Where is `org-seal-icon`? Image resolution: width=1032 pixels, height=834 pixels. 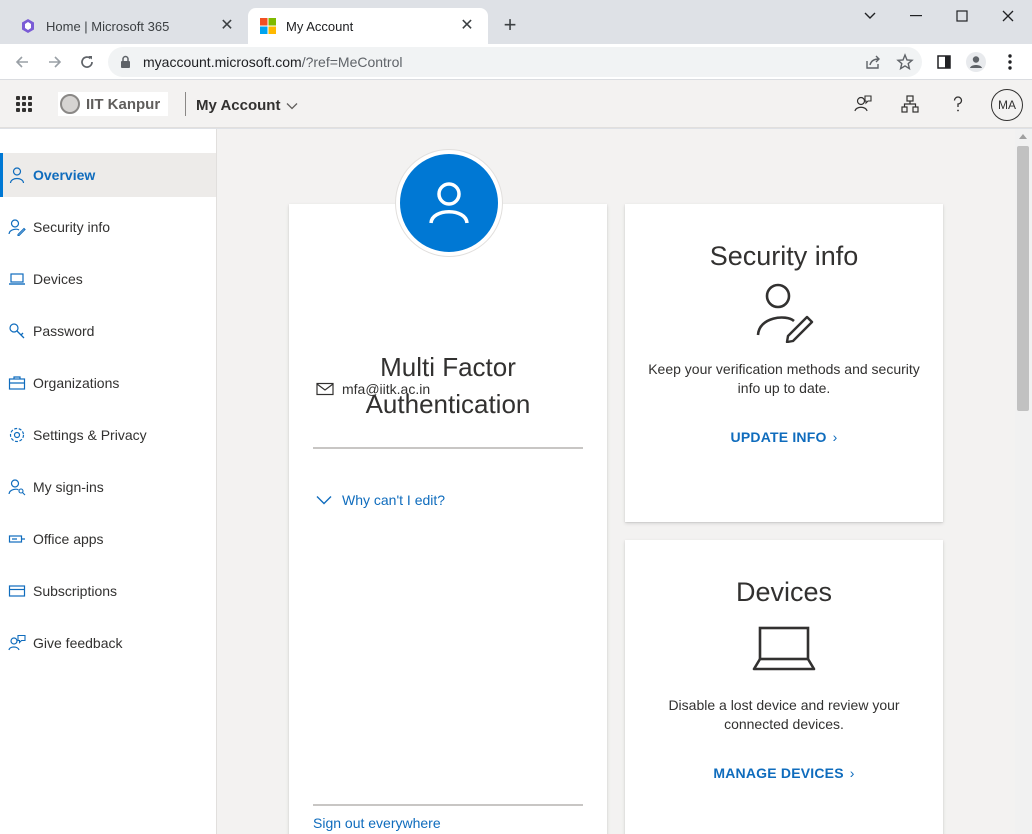
org-seal-icon is located at coordinates (70, 104).